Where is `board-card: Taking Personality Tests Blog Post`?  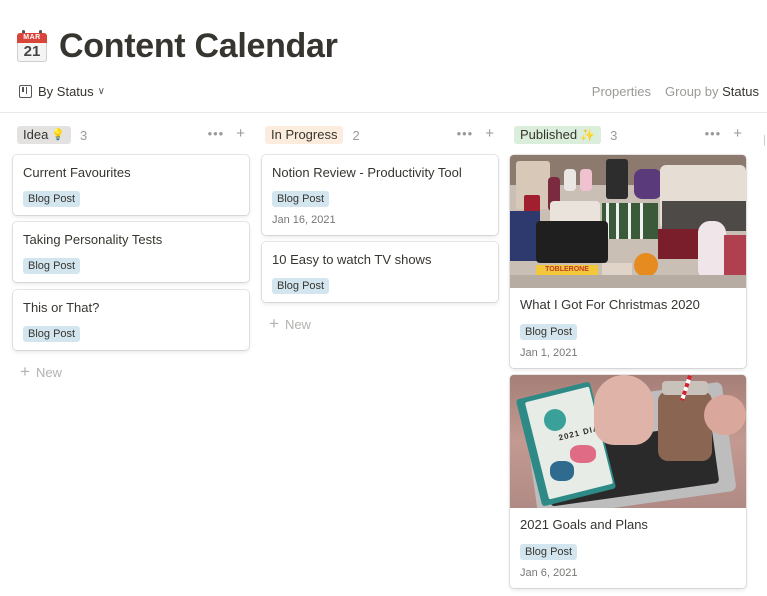 board-card: Taking Personality Tests Blog Post is located at coordinates (131, 252).